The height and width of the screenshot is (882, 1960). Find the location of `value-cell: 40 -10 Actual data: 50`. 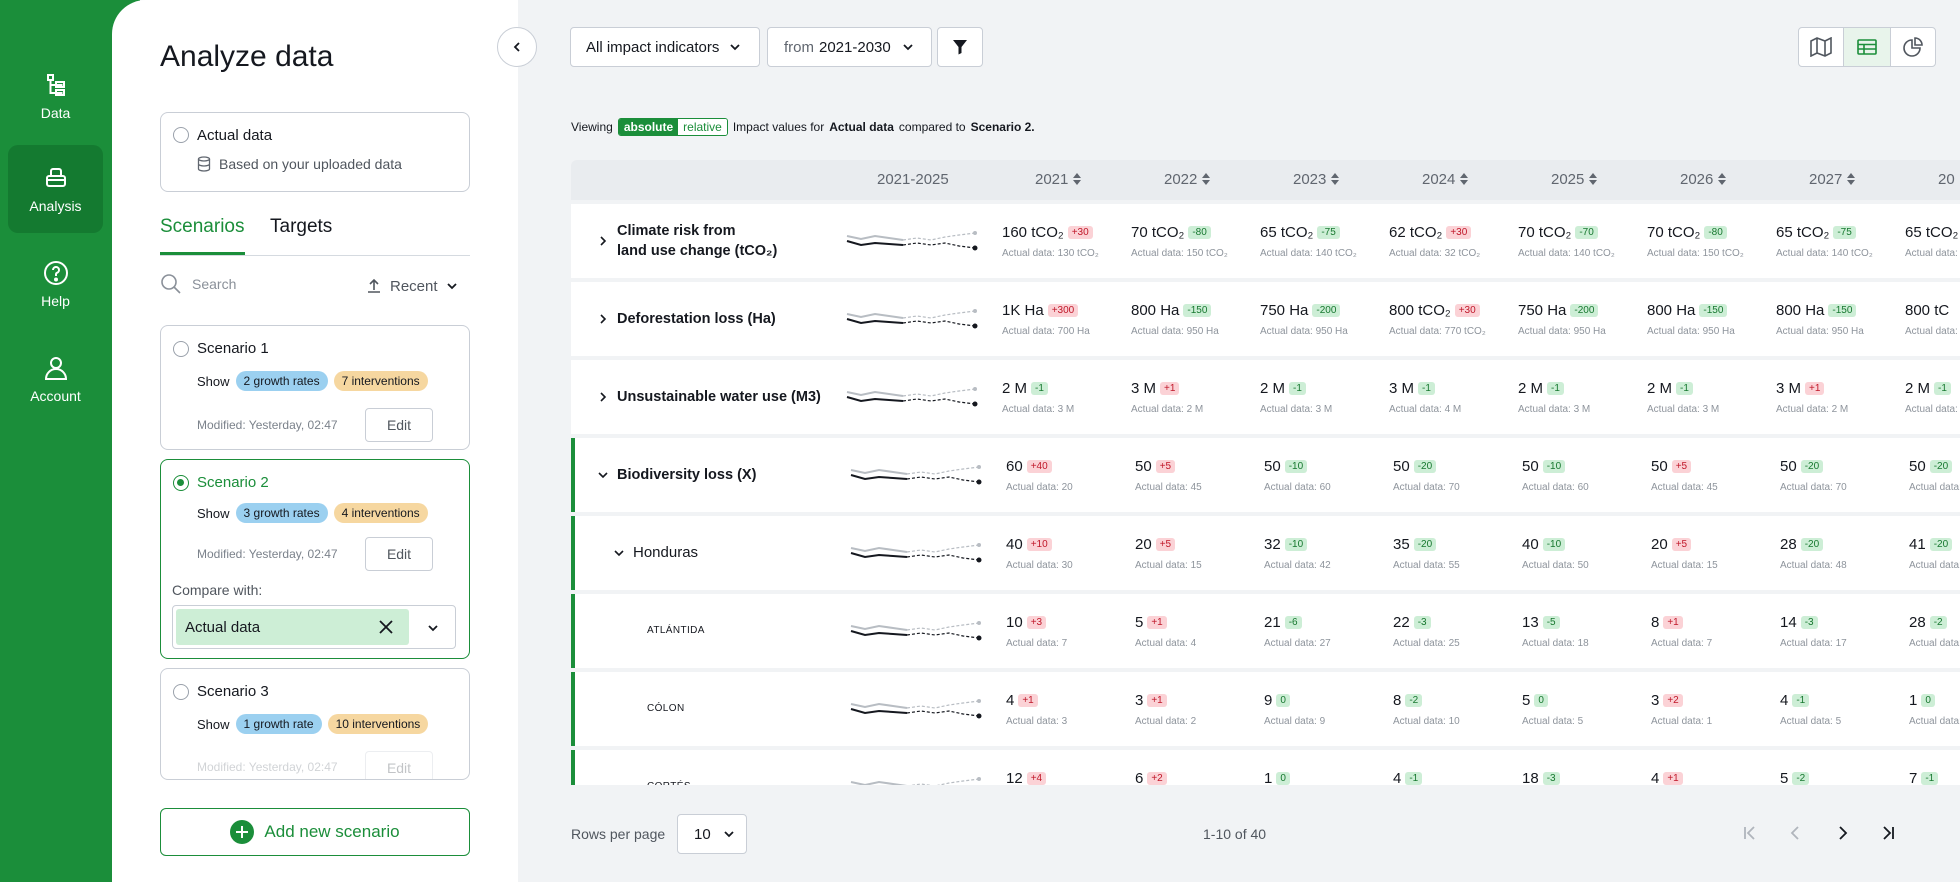

value-cell: 40 -10 Actual data: 50 is located at coordinates (1584, 553).